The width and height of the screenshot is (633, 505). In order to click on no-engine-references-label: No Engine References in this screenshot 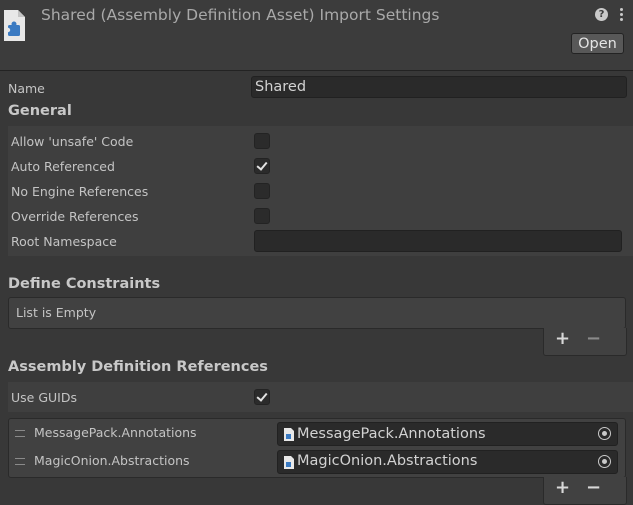, I will do `click(80, 191)`.